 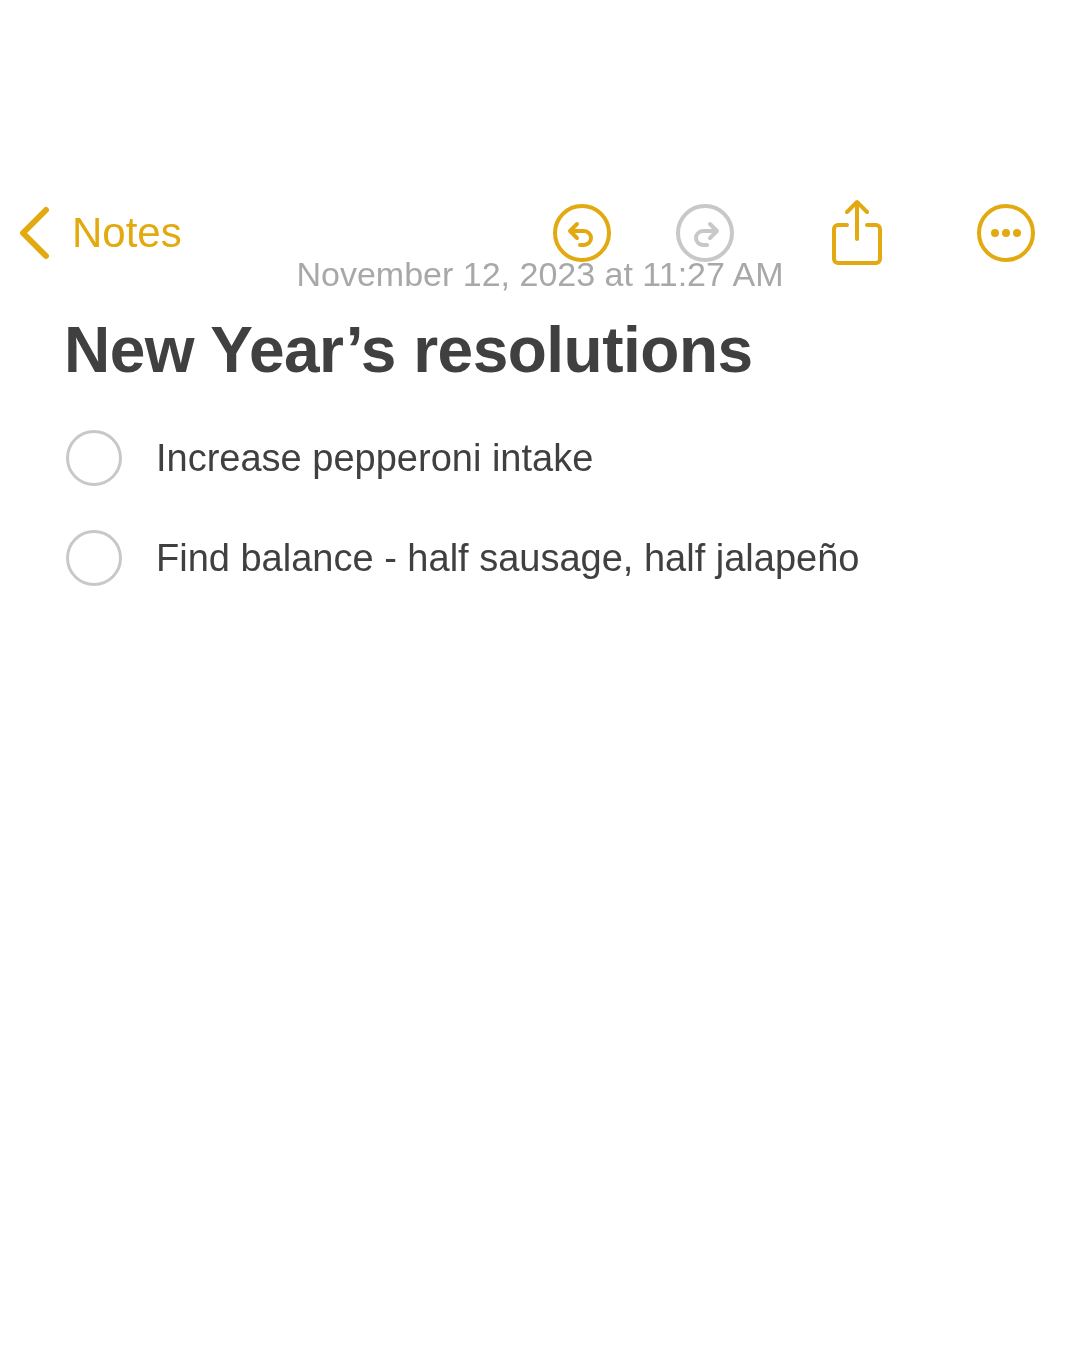 I want to click on note-title: New Year’s resolutions, so click(x=409, y=350).